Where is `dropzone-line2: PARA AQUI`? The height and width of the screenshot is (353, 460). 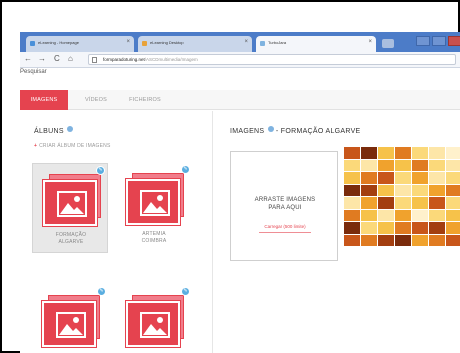
dropzone-line2: PARA AQUI is located at coordinates (285, 208).